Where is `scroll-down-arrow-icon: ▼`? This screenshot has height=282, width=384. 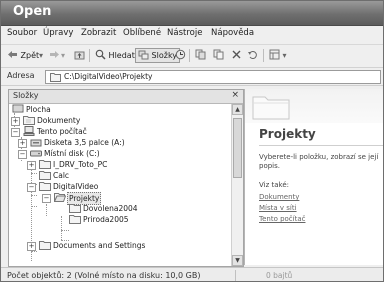
scroll-down-arrow-icon: ▼ is located at coordinates (237, 260).